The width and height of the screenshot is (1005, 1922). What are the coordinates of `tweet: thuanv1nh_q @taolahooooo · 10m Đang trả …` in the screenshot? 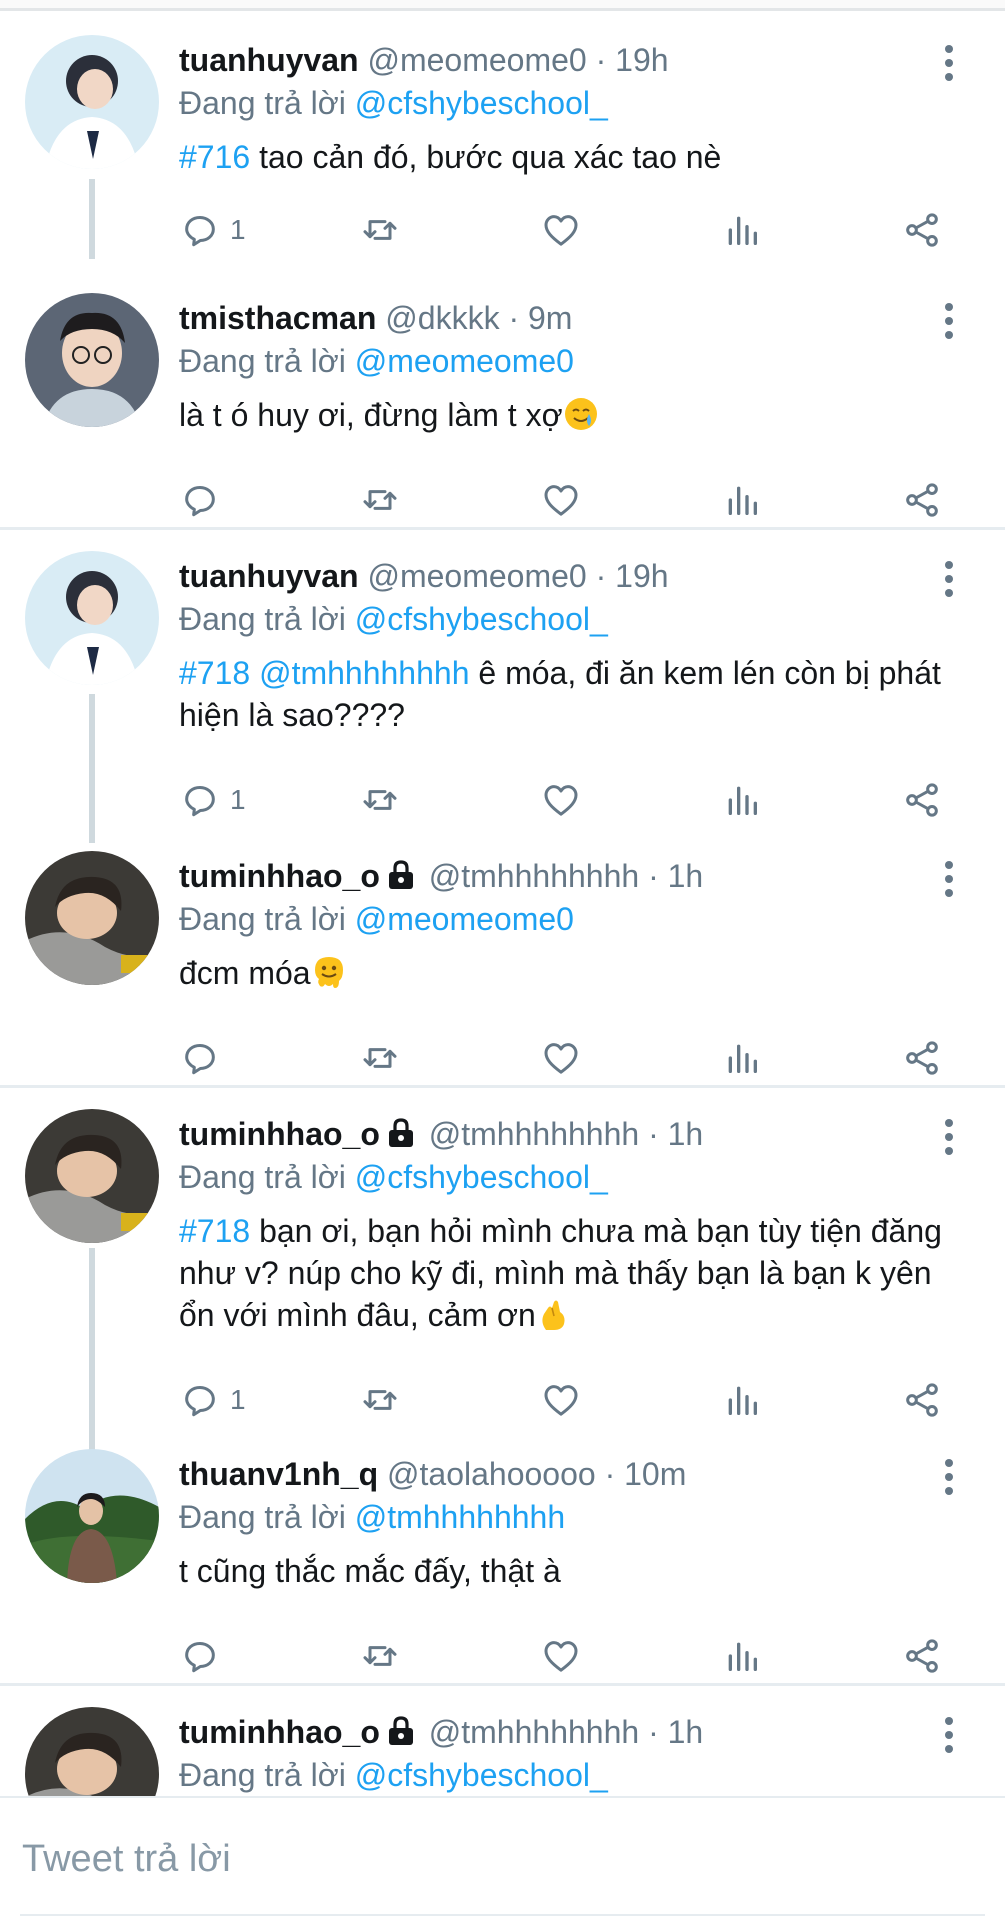 It's located at (502, 1554).